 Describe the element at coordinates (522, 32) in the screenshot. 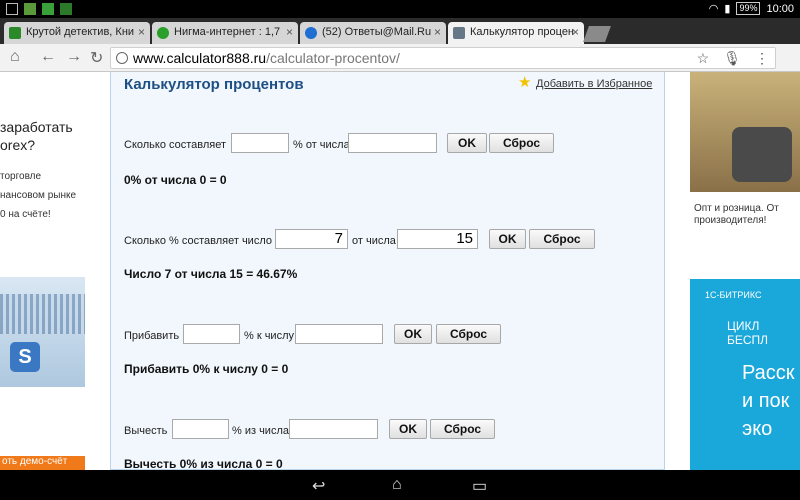

I see `tab-label: Калькулятор процен` at that location.